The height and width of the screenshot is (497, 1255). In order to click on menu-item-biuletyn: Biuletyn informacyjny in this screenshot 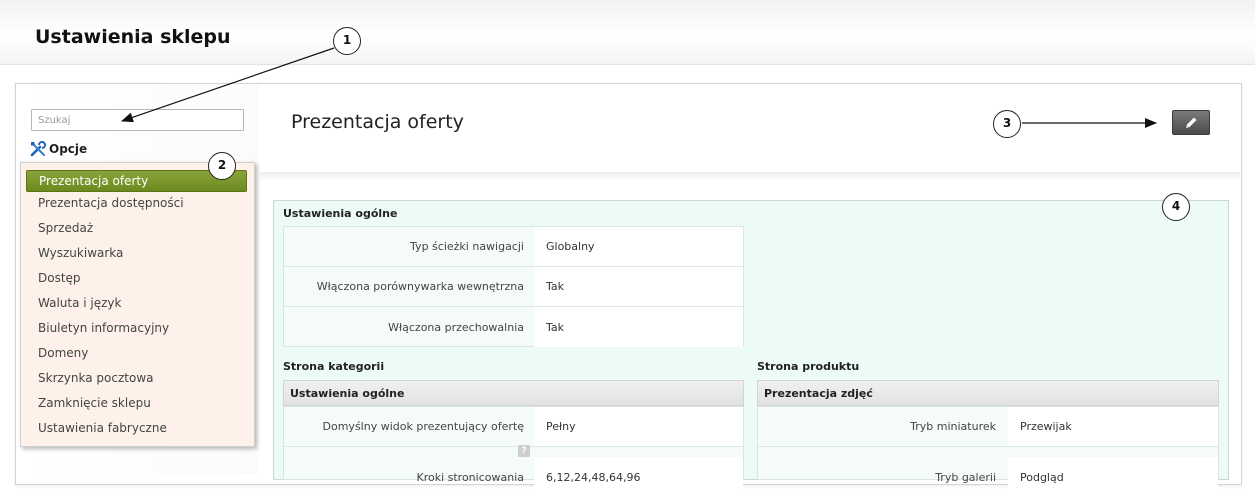, I will do `click(136, 328)`.